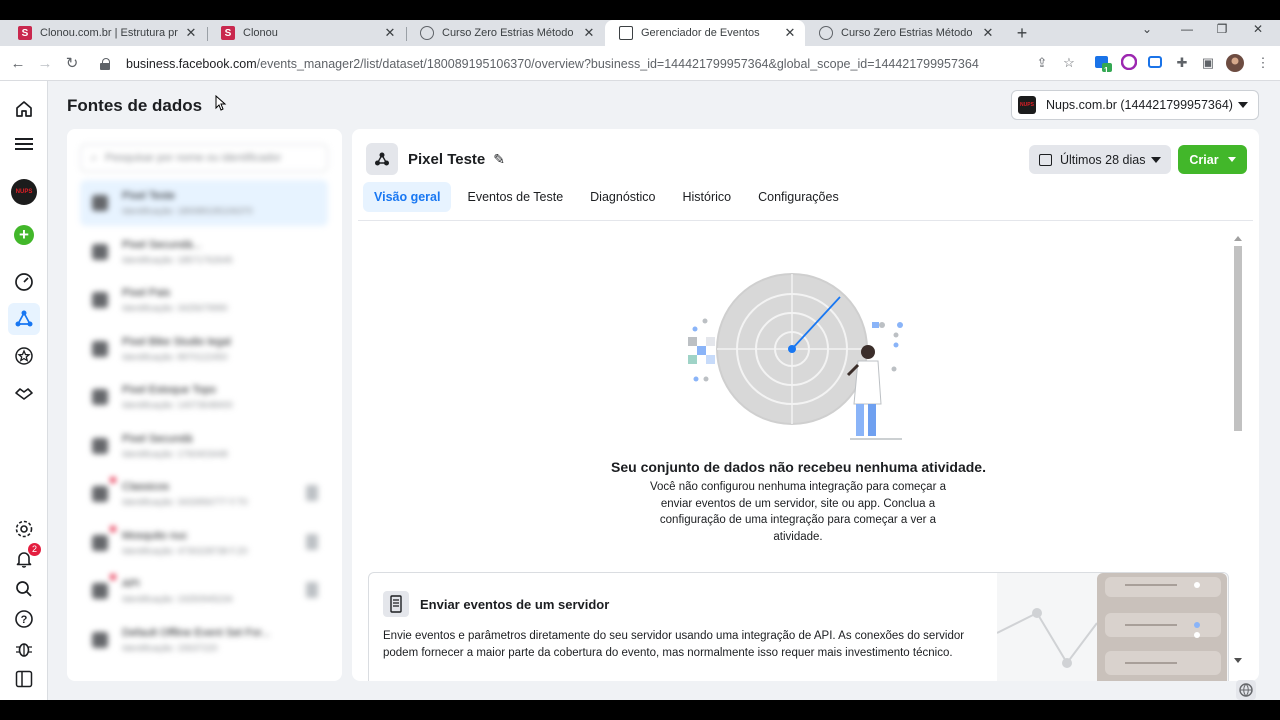  I want to click on data-source-item: Pixel Secundá Identificação: 1760403448, so click(204, 446).